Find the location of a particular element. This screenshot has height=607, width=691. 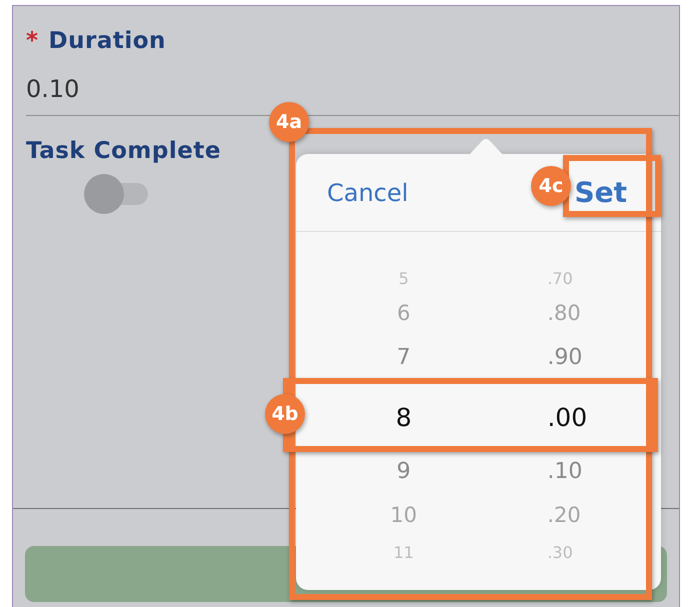

picker-value: .70 is located at coordinates (560, 278).